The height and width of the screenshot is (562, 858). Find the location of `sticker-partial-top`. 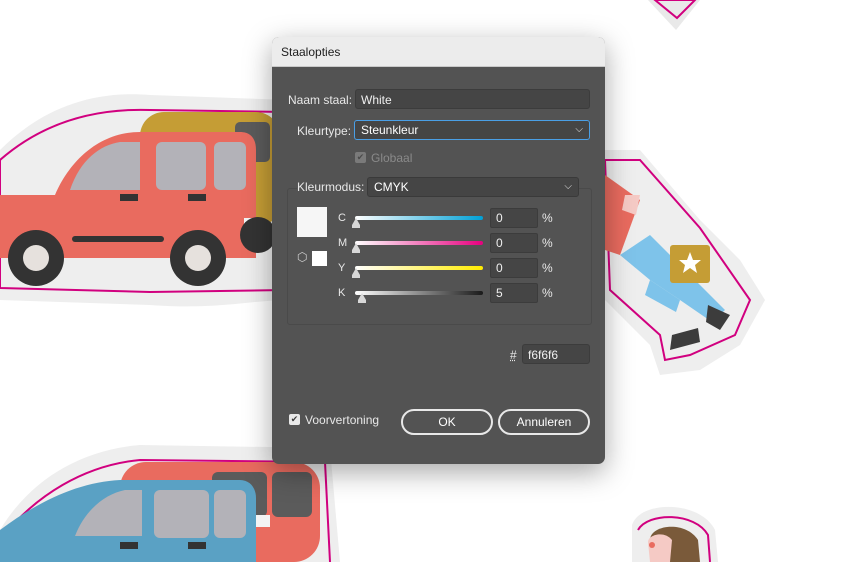

sticker-partial-top is located at coordinates (674, 15).